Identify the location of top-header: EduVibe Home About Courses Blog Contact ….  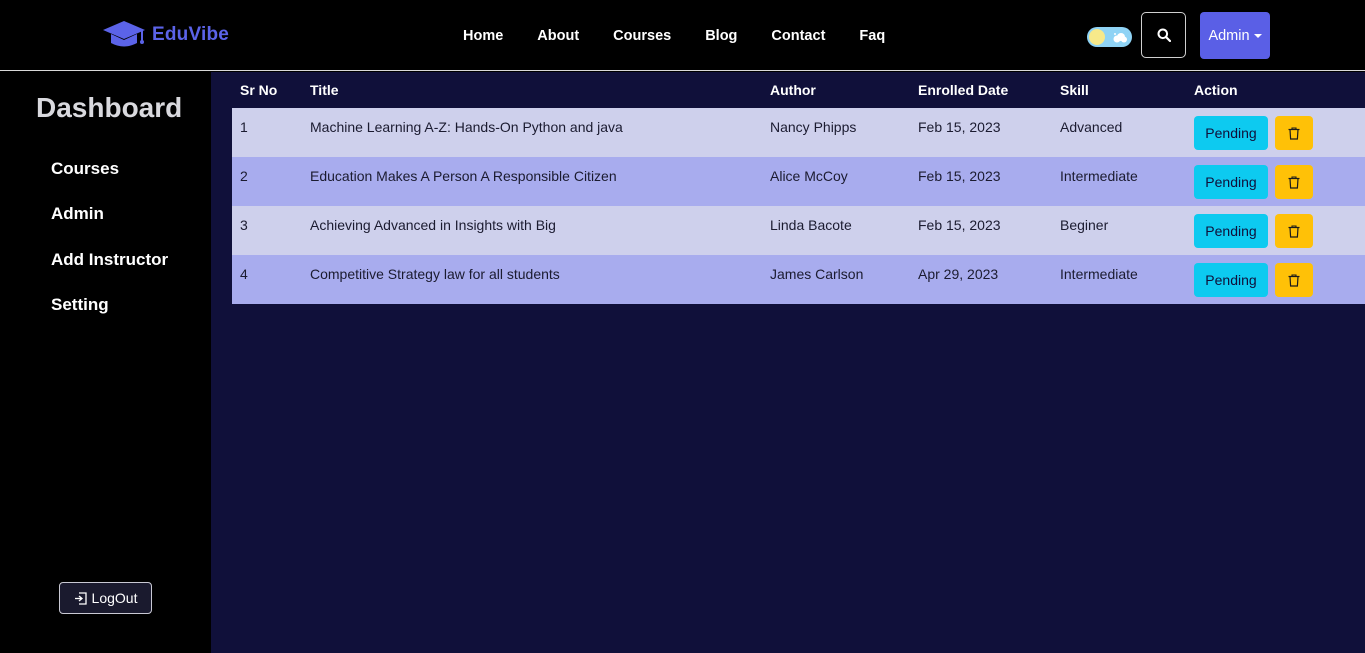
(682, 35).